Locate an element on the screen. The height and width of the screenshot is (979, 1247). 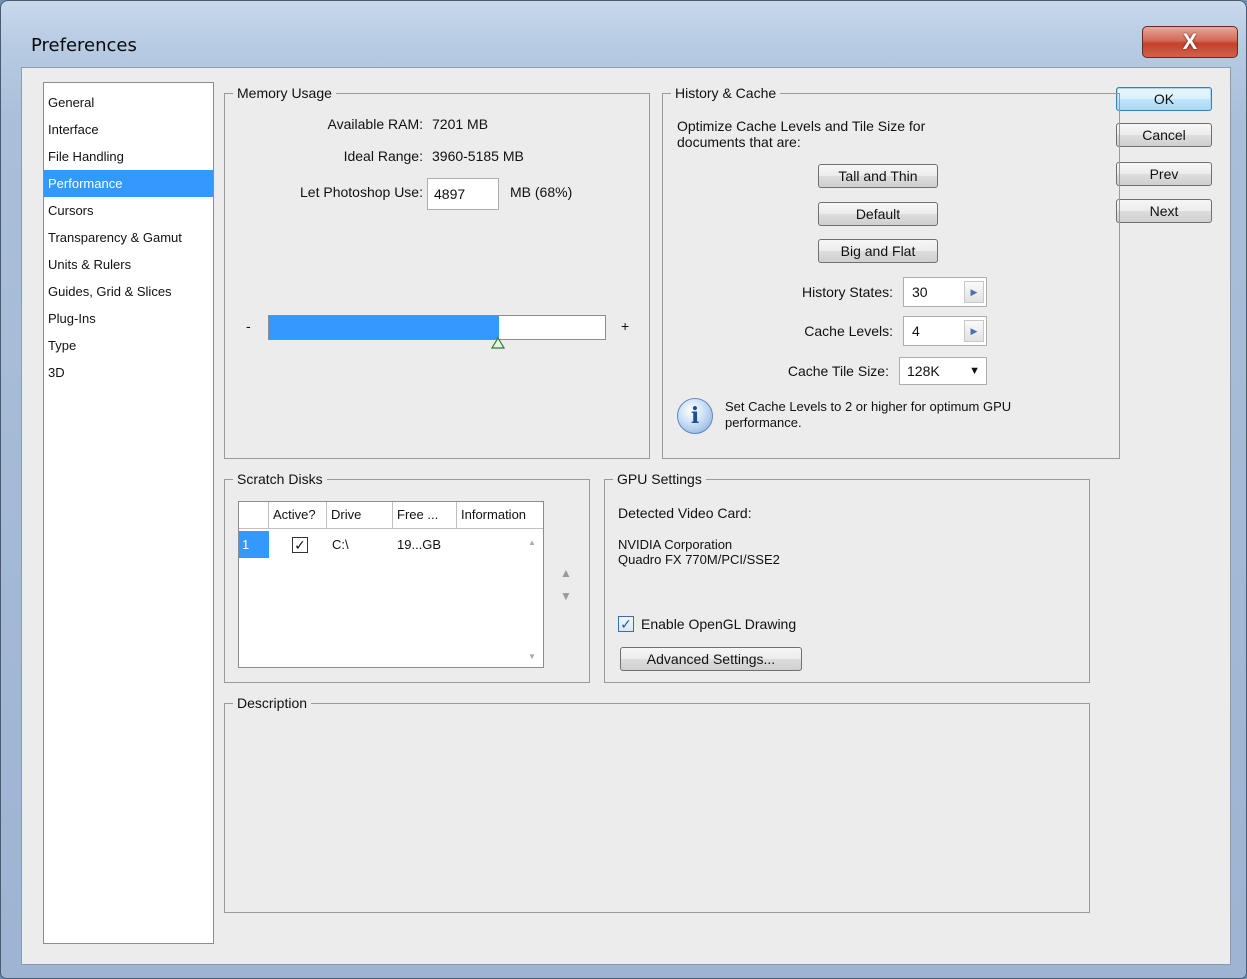
window-title: Preferences is located at coordinates (84, 45).